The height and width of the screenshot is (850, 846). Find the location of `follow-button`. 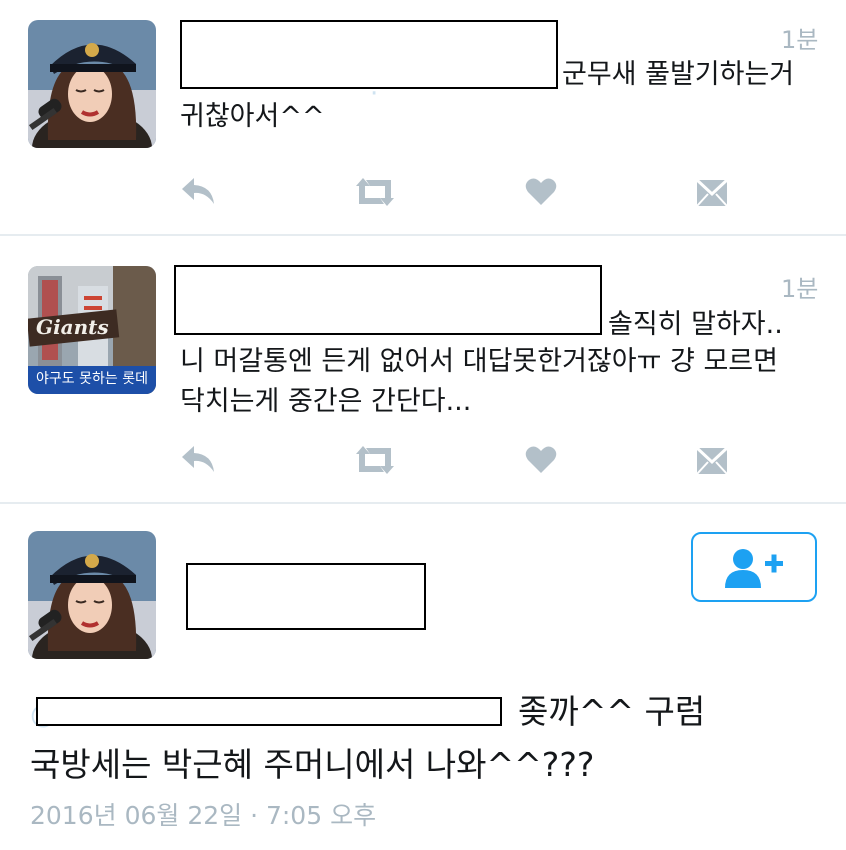

follow-button is located at coordinates (754, 567).